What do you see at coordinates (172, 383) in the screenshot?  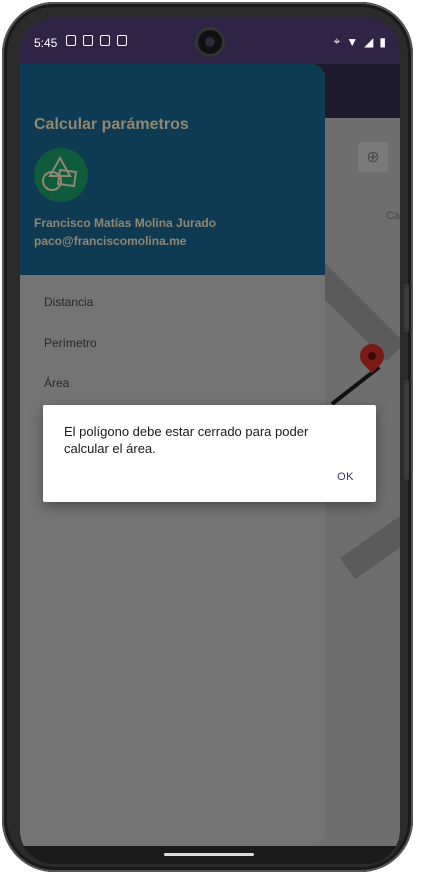 I see `drawer-item-area: Área` at bounding box center [172, 383].